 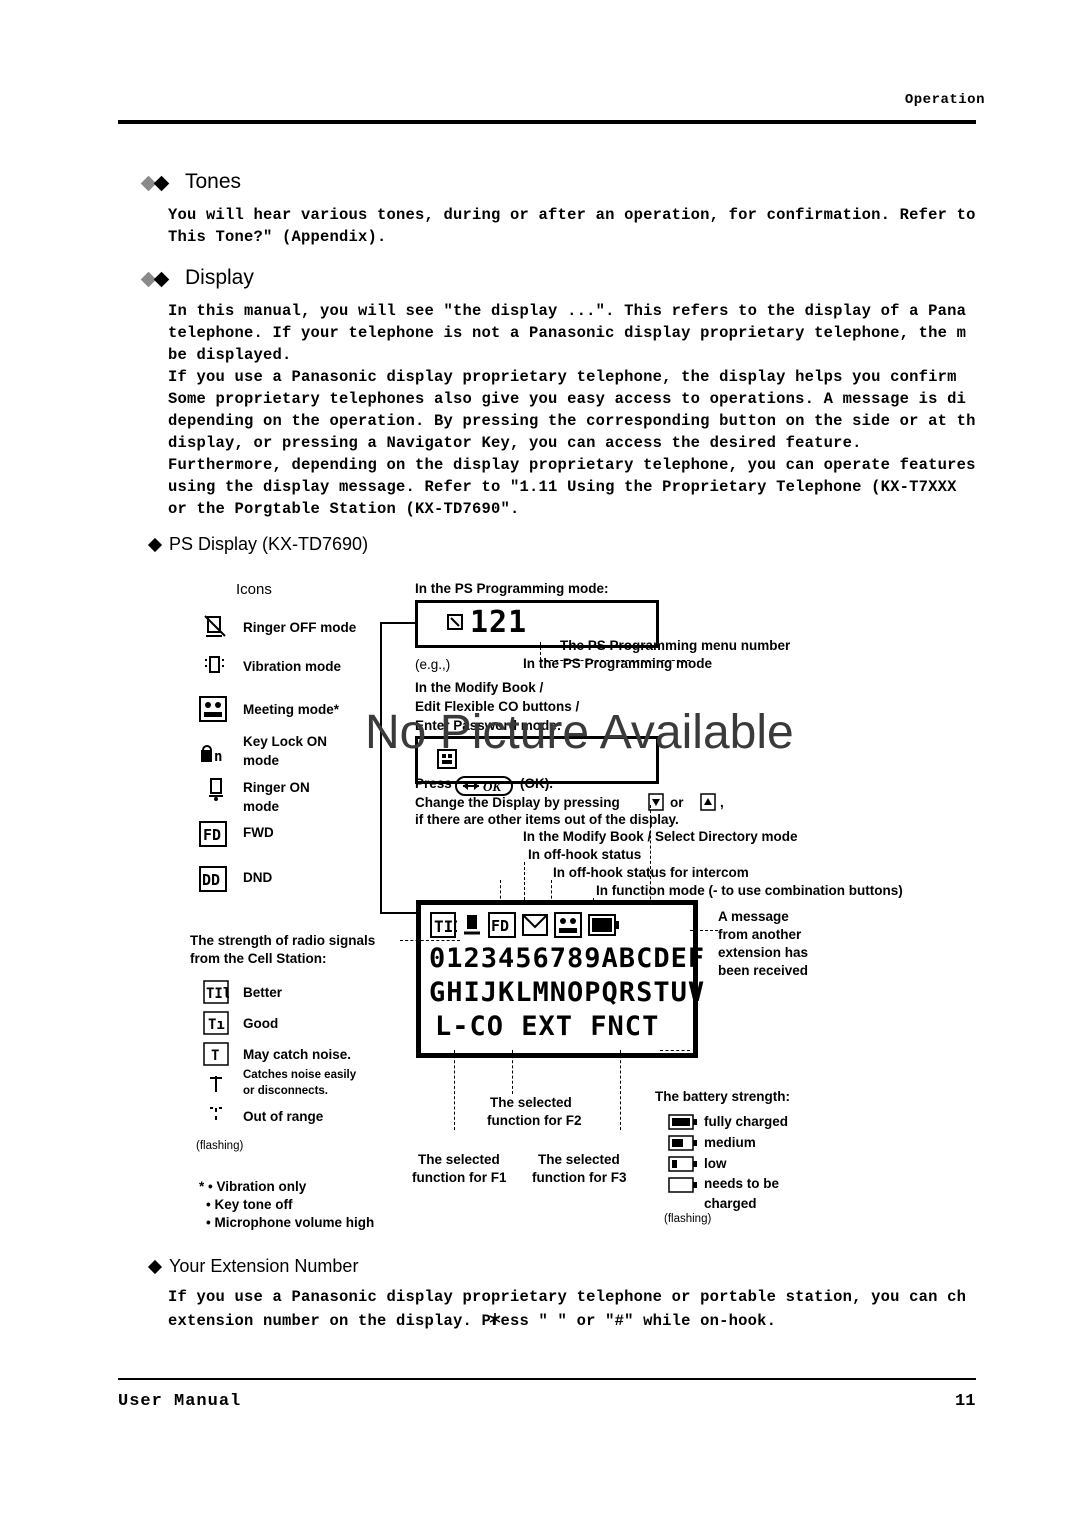 I want to click on svg-text: Tı, so click(x=216, y=1025).